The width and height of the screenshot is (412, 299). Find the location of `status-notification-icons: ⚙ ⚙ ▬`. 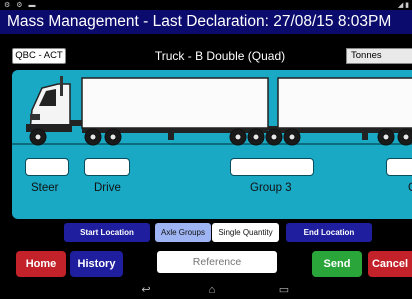

status-notification-icons: ⚙ ⚙ ▬ is located at coordinates (21, 5).